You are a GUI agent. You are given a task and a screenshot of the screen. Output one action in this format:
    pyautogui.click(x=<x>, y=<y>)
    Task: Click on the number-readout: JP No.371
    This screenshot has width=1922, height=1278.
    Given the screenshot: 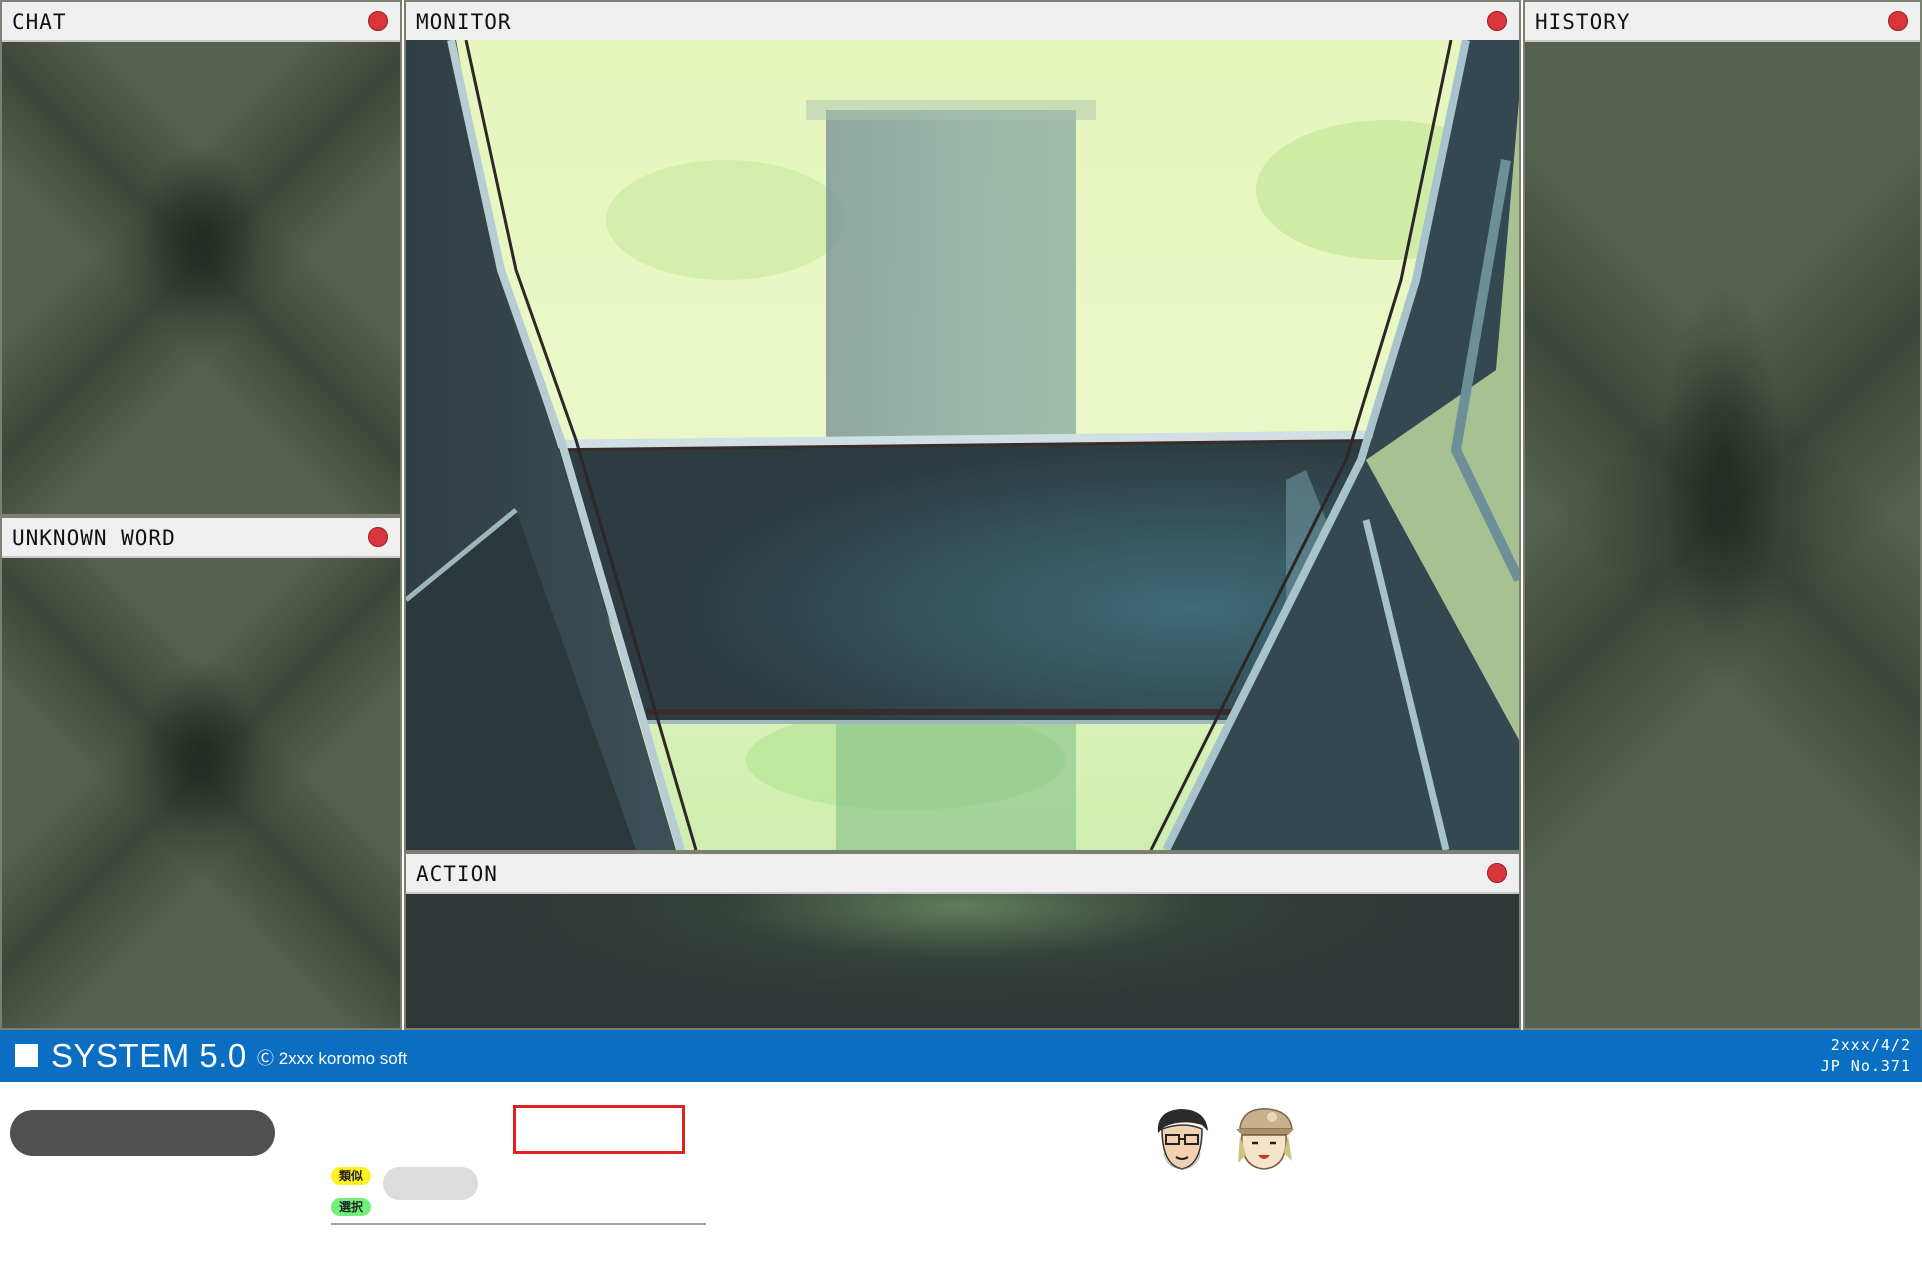 What is the action you would take?
    pyautogui.click(x=1865, y=1066)
    